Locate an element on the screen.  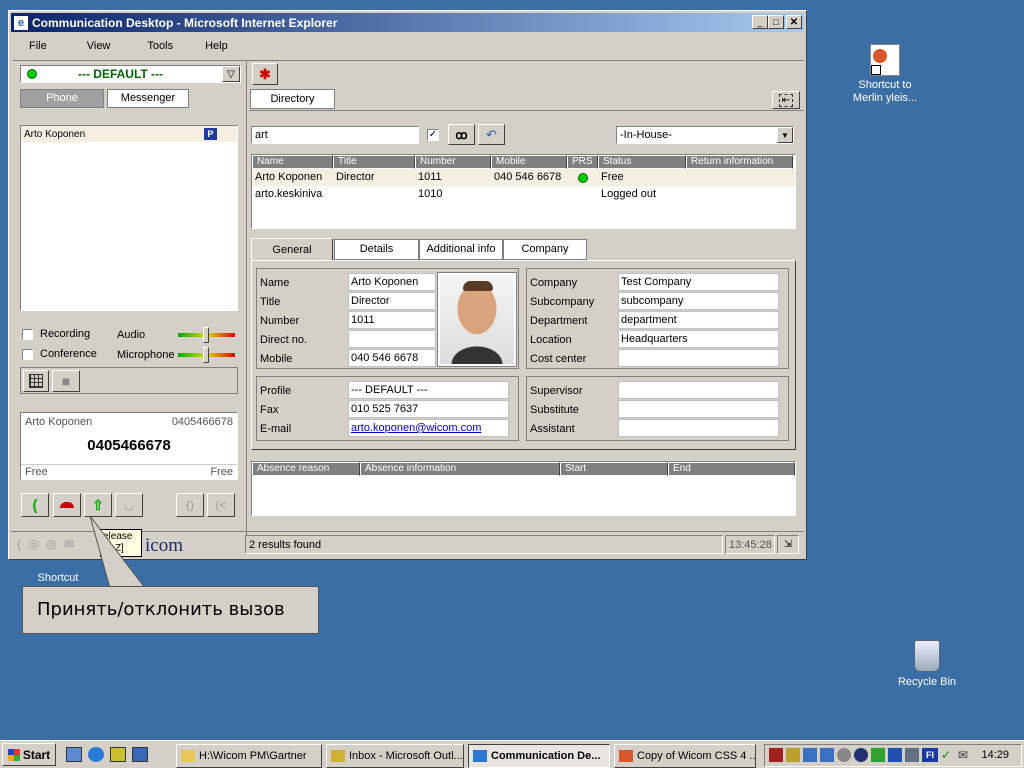
menu-file: File is located at coordinates (37, 47).